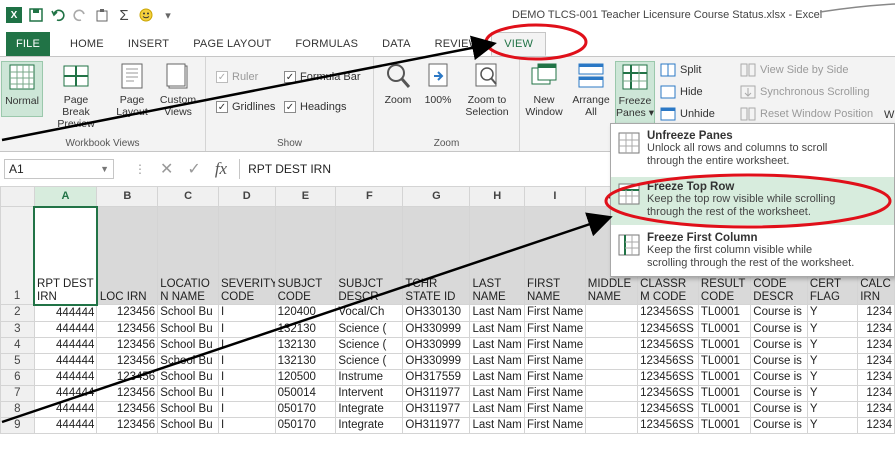  I want to click on paste-icon, so click(102, 15).